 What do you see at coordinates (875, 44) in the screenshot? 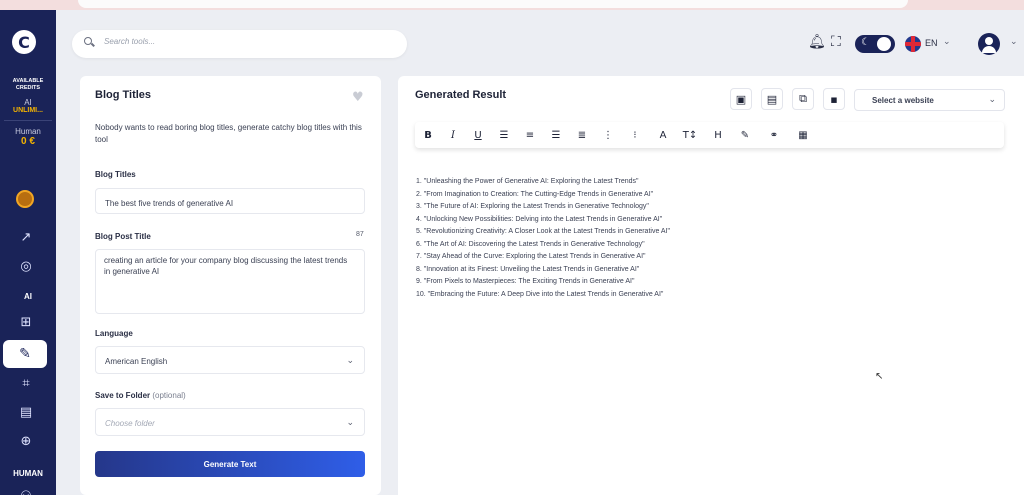
I see `dark-mode-toggle: ☾` at bounding box center [875, 44].